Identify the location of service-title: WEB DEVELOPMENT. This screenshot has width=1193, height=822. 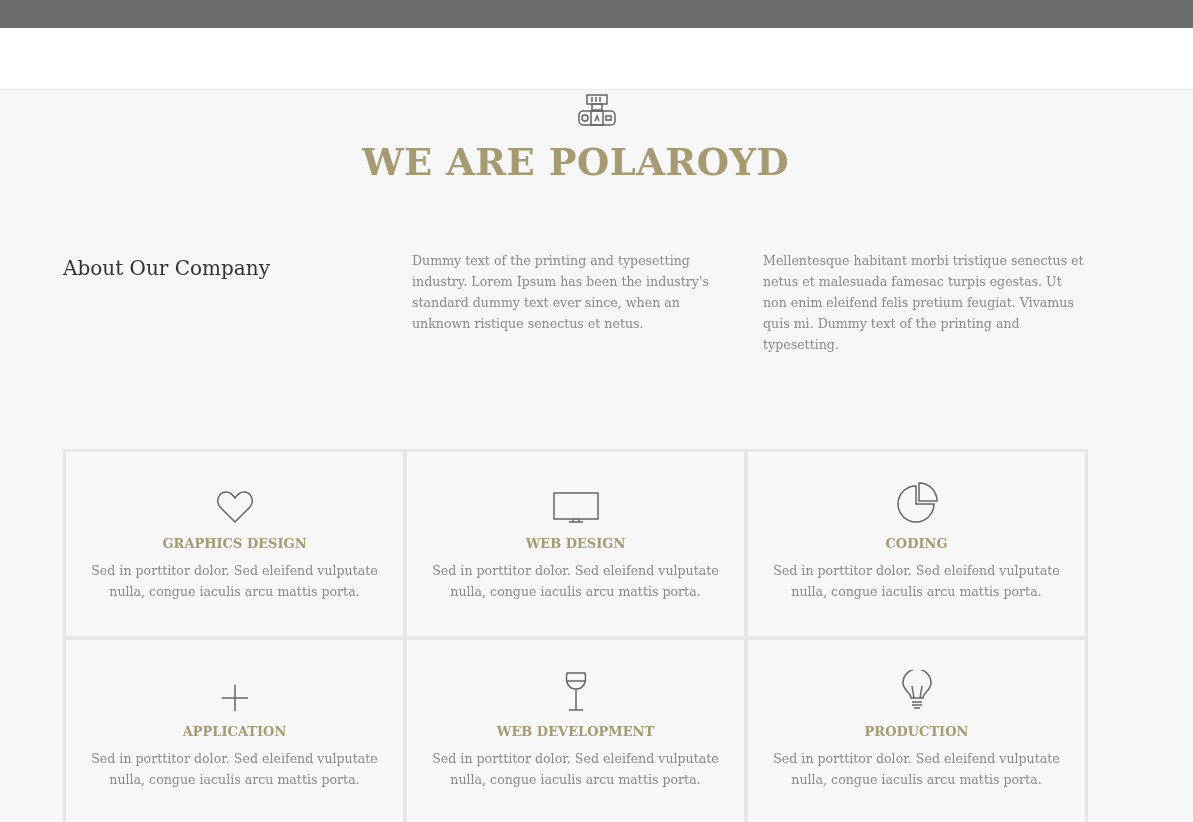
(575, 732).